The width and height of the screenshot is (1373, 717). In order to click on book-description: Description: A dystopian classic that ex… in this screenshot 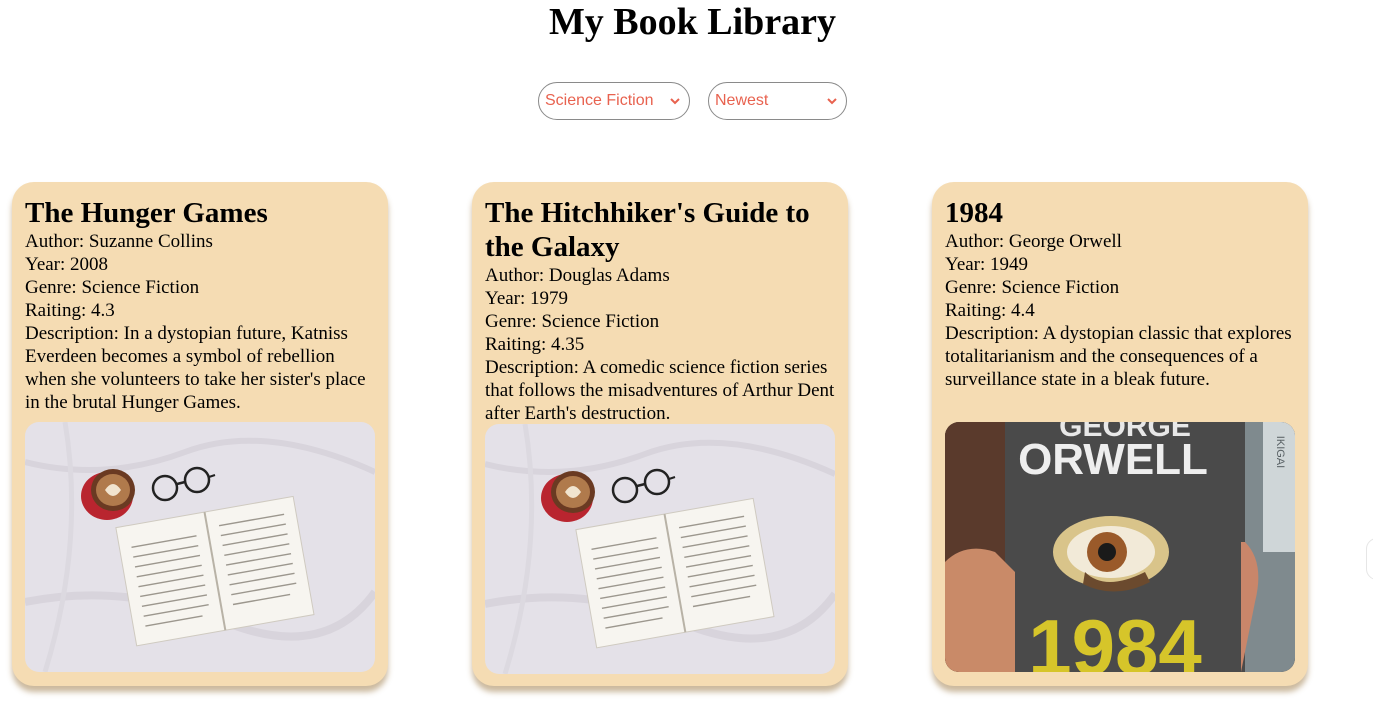, I will do `click(1118, 356)`.